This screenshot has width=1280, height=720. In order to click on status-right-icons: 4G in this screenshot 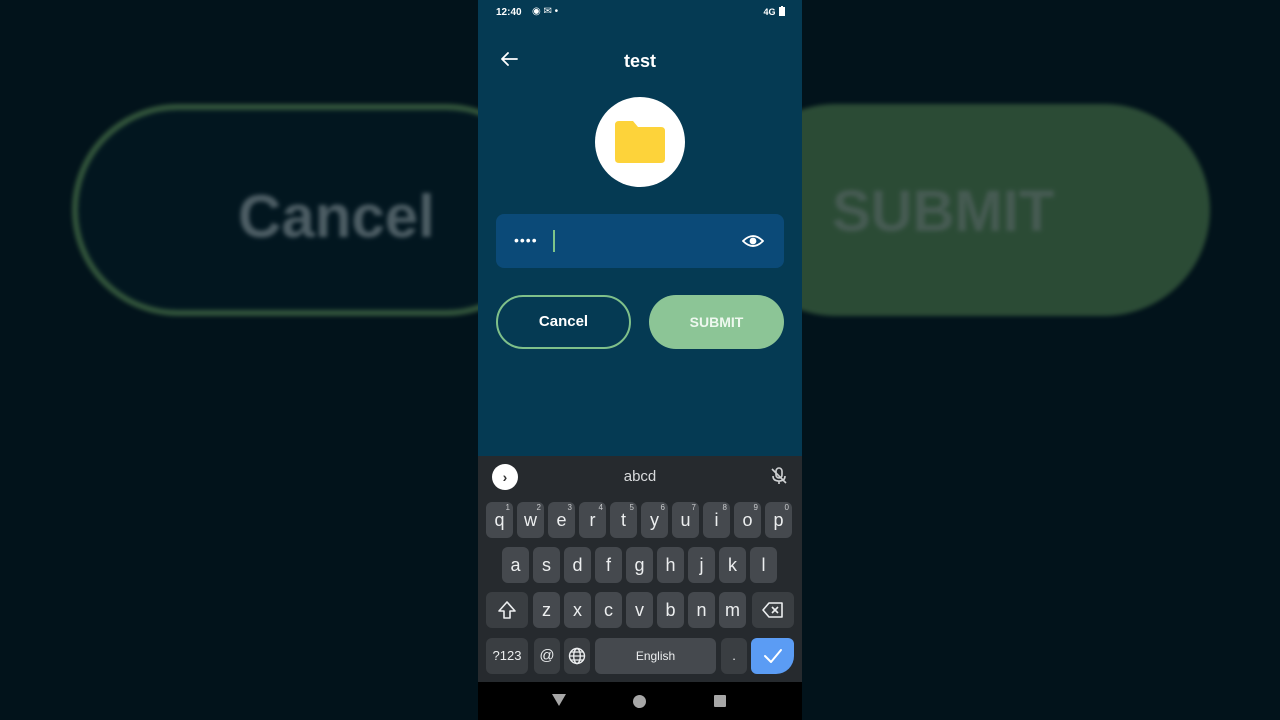, I will do `click(774, 11)`.